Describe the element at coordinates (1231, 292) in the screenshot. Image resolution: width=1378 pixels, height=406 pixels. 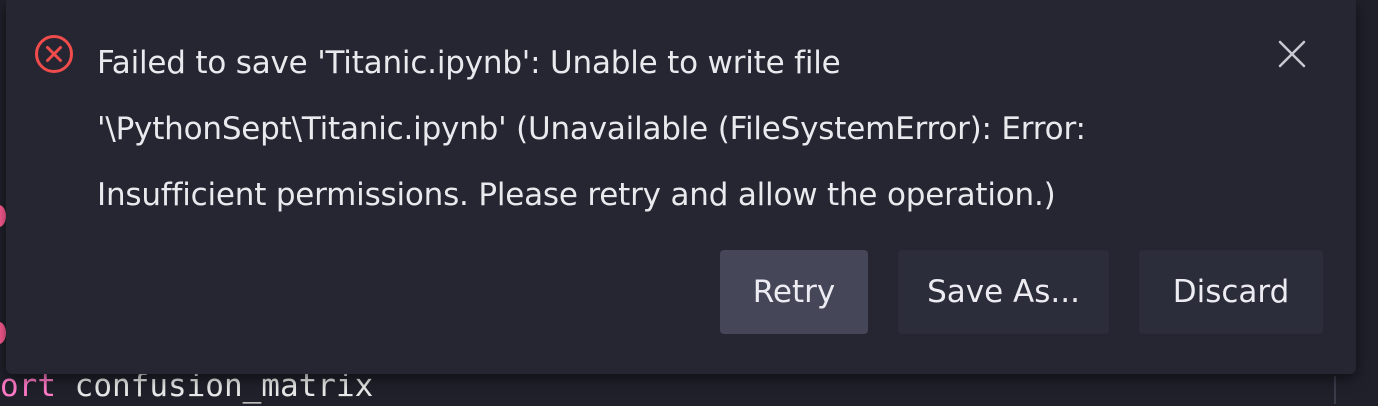
I see `discard-button: Discard` at that location.